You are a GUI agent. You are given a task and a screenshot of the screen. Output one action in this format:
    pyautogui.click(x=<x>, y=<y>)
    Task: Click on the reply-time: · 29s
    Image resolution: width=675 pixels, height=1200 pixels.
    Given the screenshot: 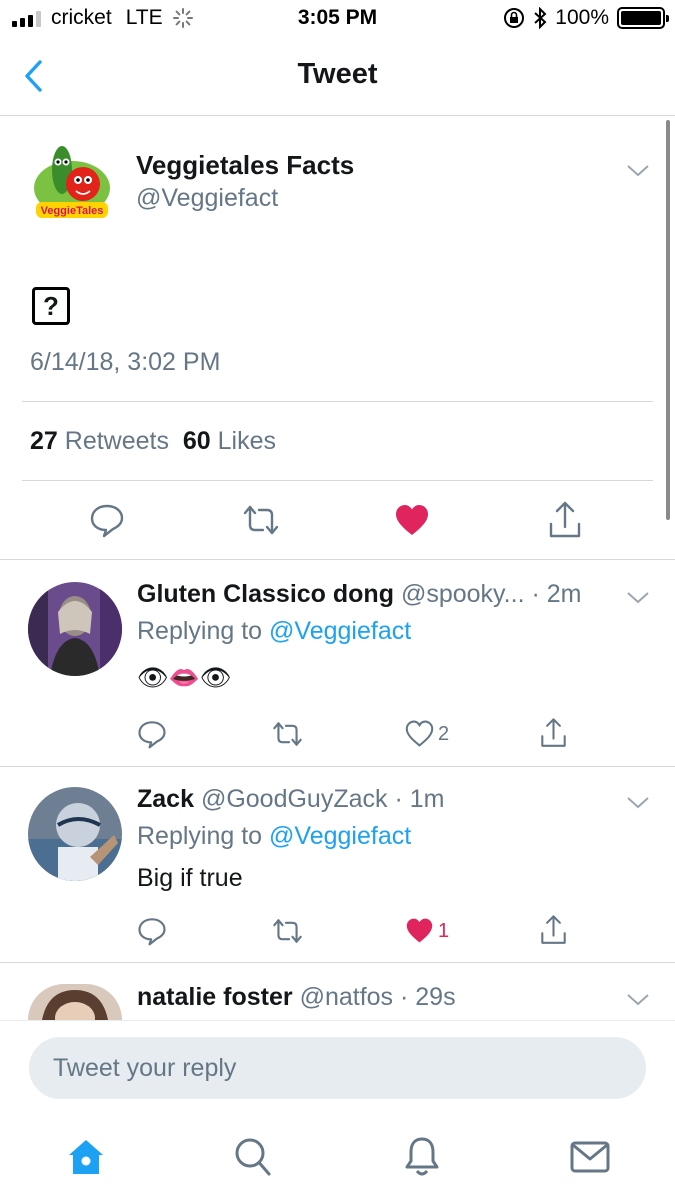 What is the action you would take?
    pyautogui.click(x=428, y=997)
    